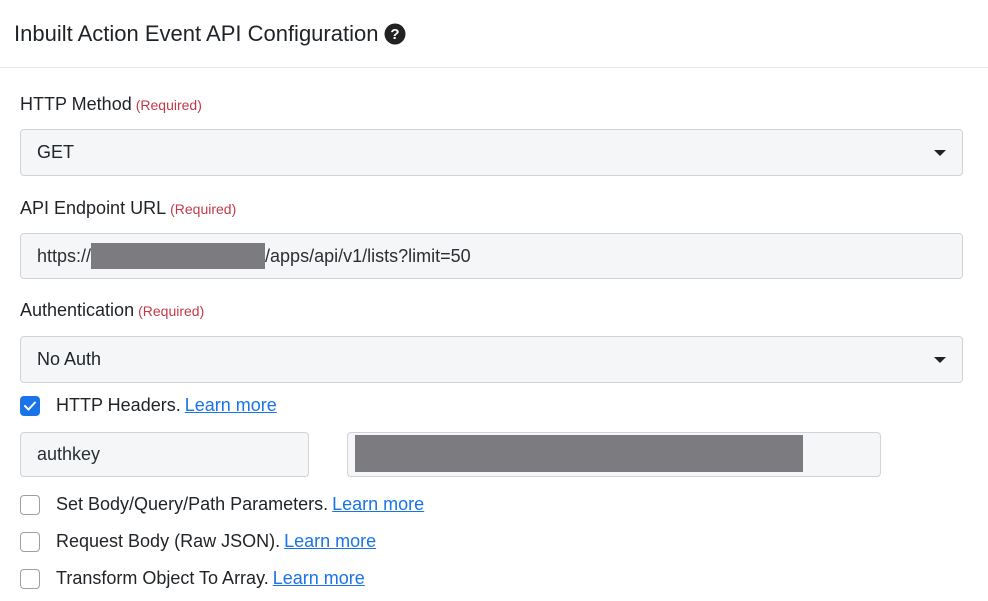  Describe the element at coordinates (168, 541) in the screenshot. I see `raw-json-label: Request Body (Raw JSON).` at that location.